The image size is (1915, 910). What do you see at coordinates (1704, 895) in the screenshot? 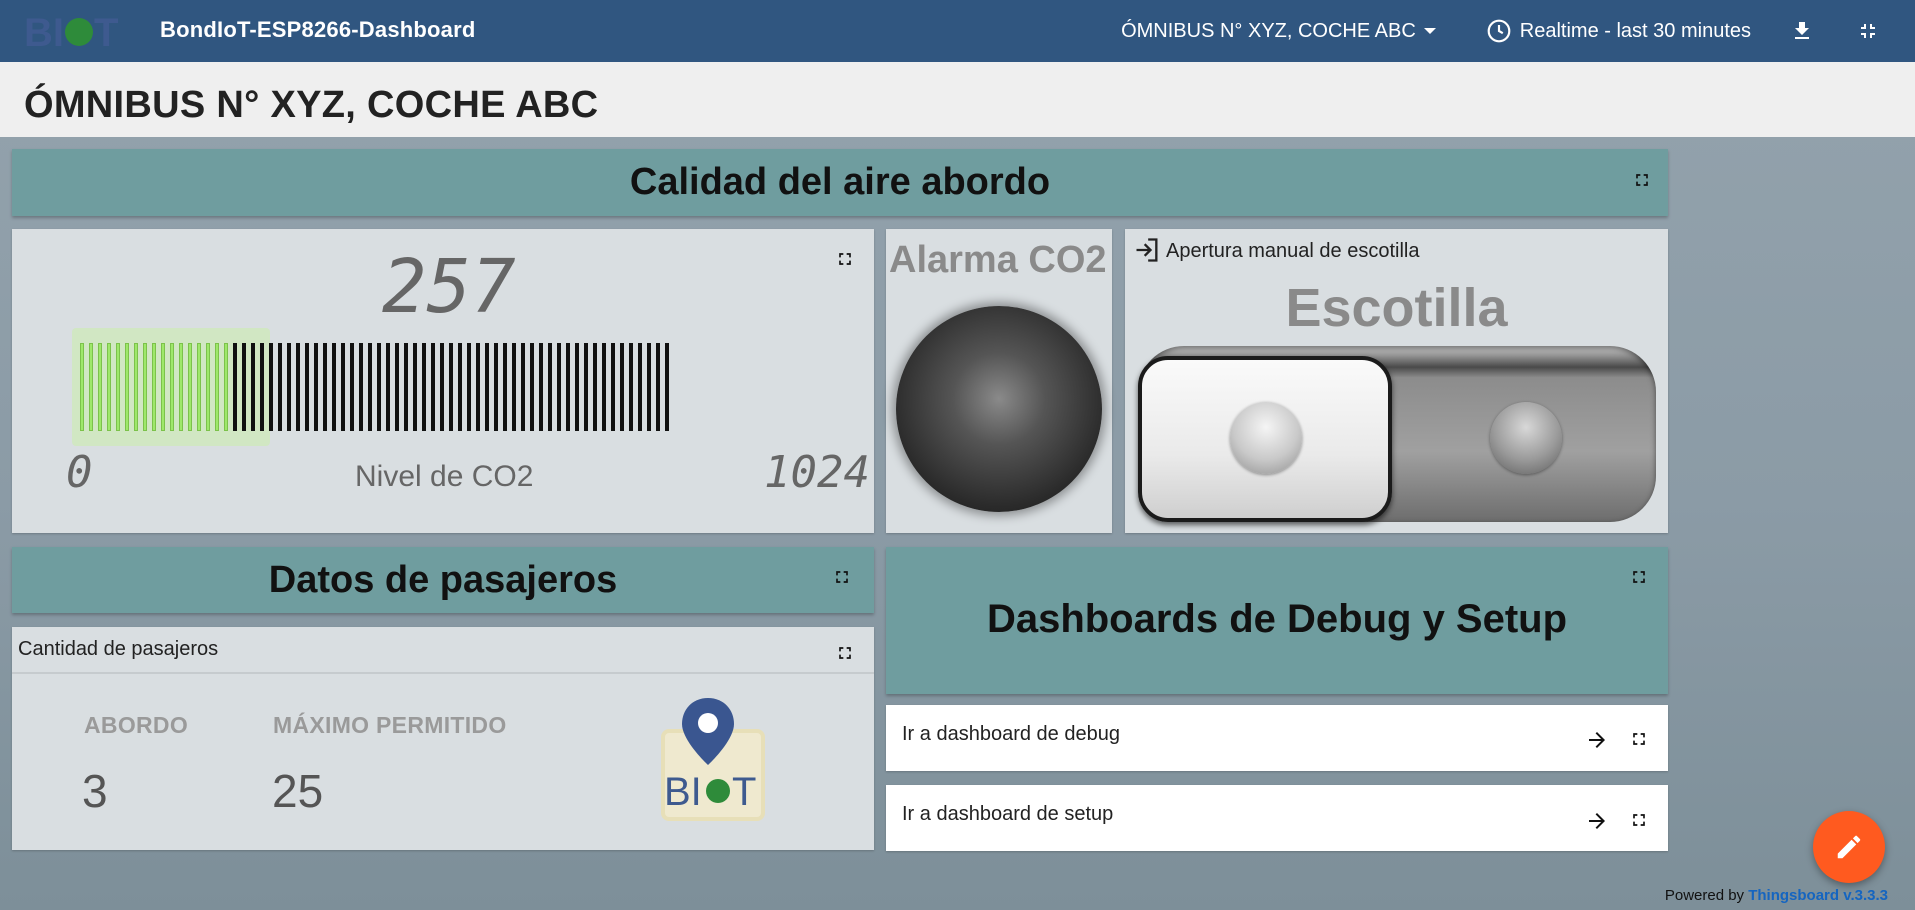
I see `powered-by-text: Powered by` at bounding box center [1704, 895].